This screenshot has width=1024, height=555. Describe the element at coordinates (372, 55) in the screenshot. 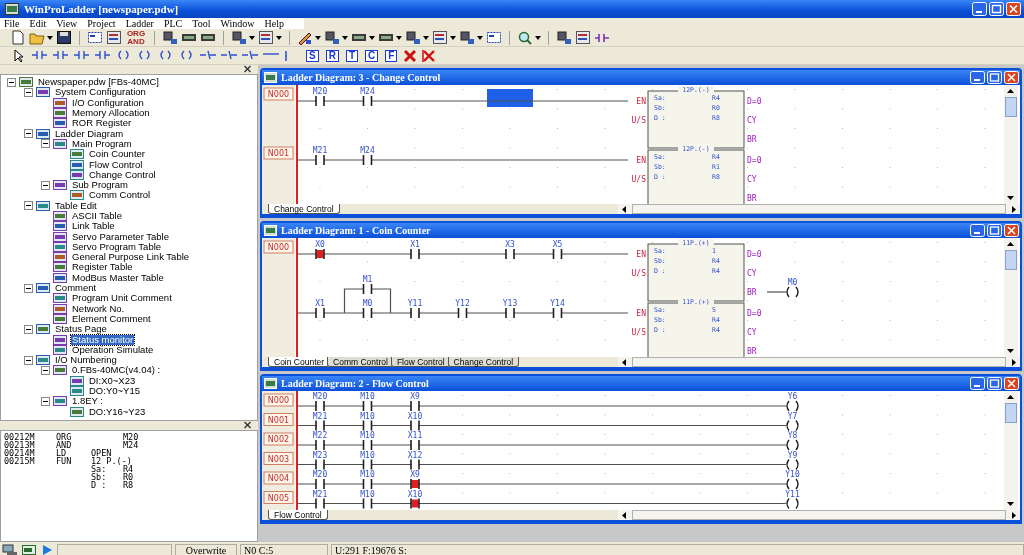

I see `instruction-button: C` at that location.